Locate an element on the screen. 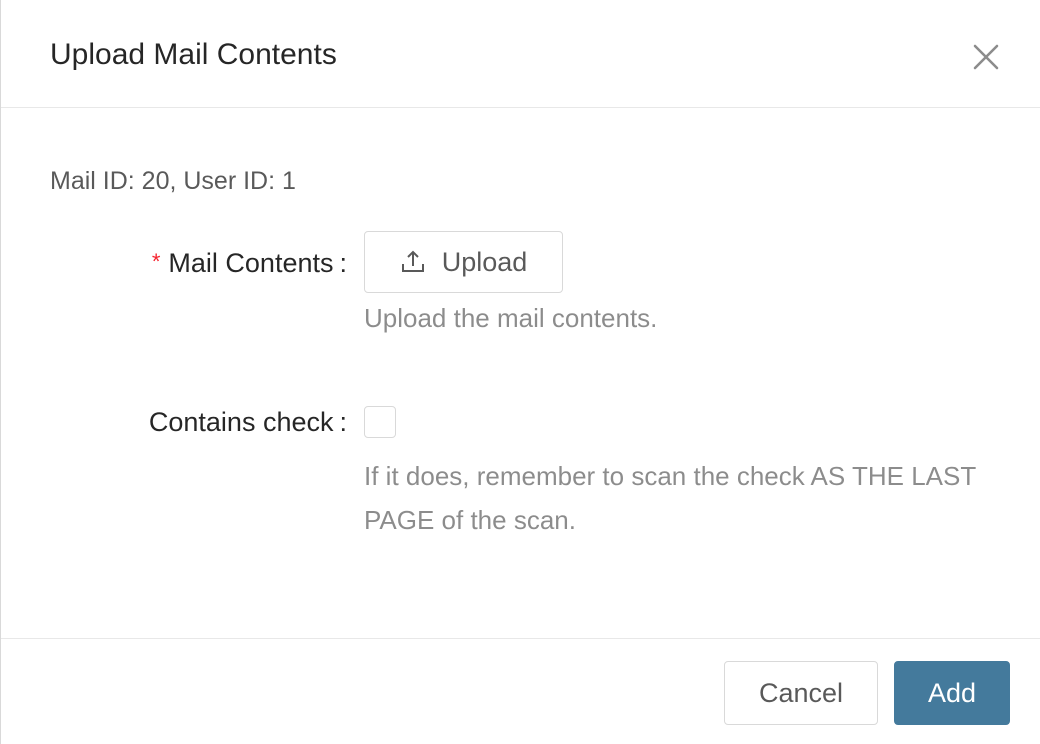  mail-contents-label-text: Mail Contents is located at coordinates (251, 263).